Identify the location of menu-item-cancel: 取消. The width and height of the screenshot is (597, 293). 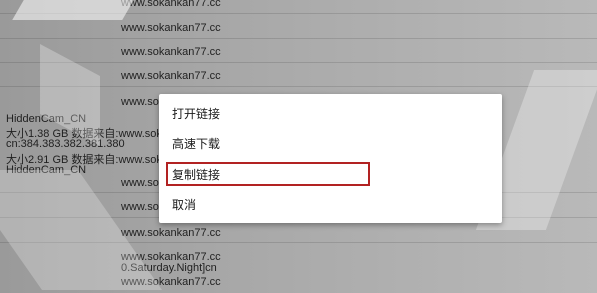
(330, 204).